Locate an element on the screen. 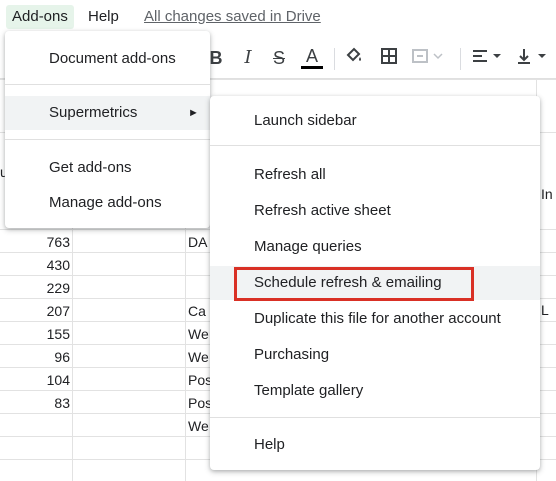  bold-button: B is located at coordinates (216, 58).